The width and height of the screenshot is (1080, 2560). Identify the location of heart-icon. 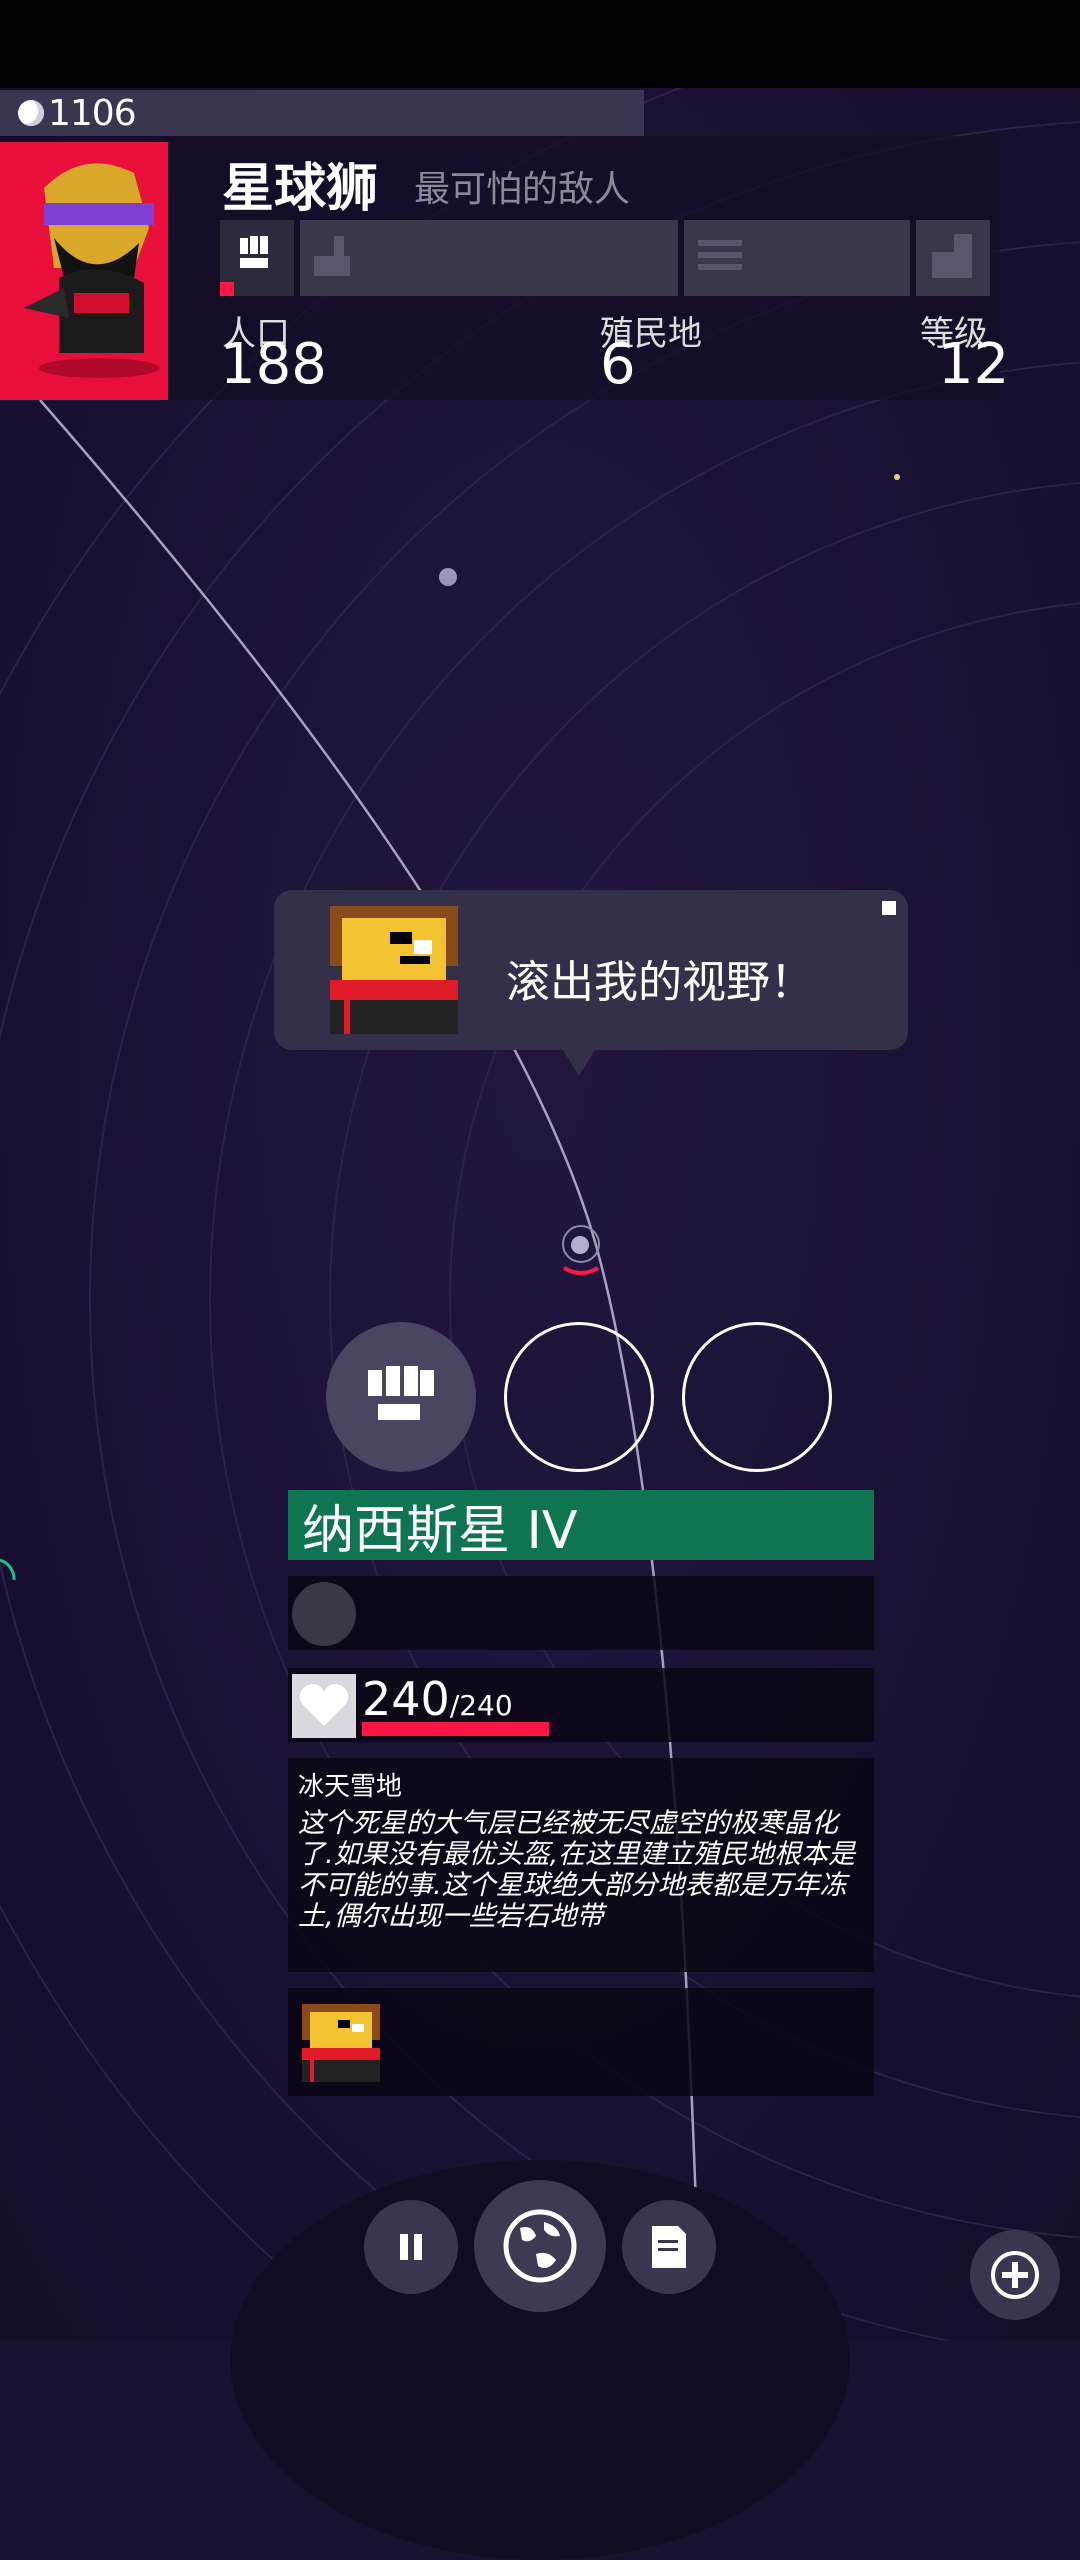
(324, 1705).